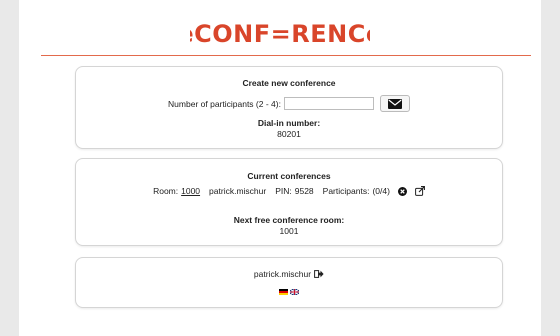 Image resolution: width=560 pixels, height=336 pixels. What do you see at coordinates (283, 191) in the screenshot?
I see `pin-label: PIN:` at bounding box center [283, 191].